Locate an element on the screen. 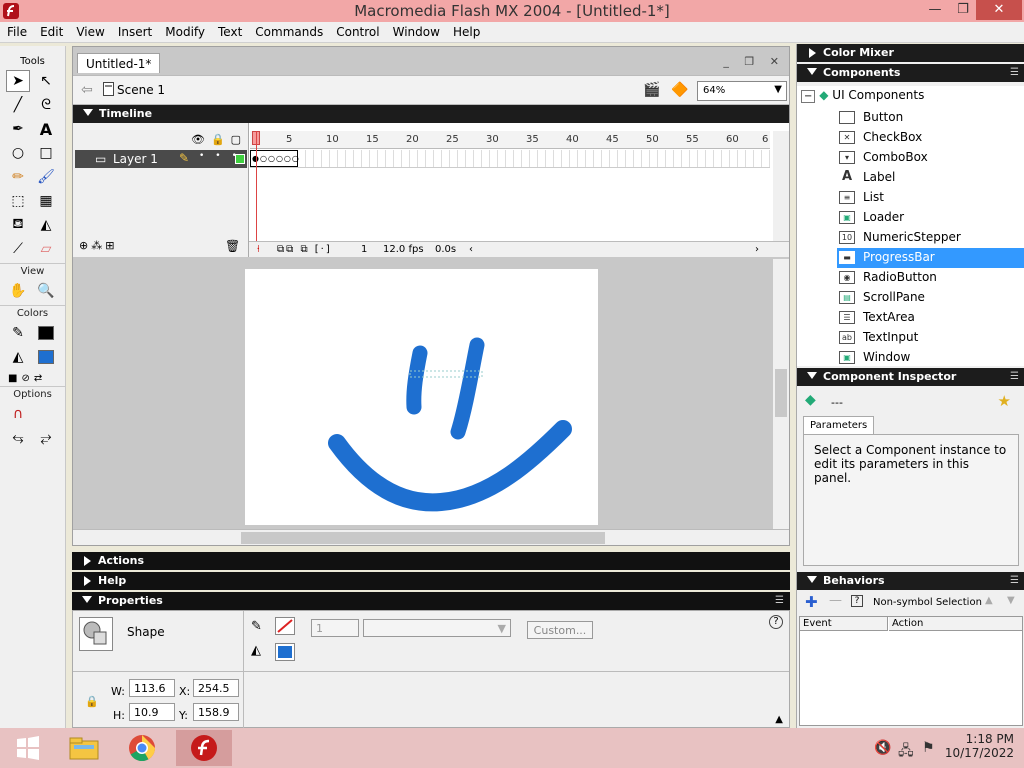 The image size is (1024, 768). arrow-tool-icon: ➤ is located at coordinates (18, 81).